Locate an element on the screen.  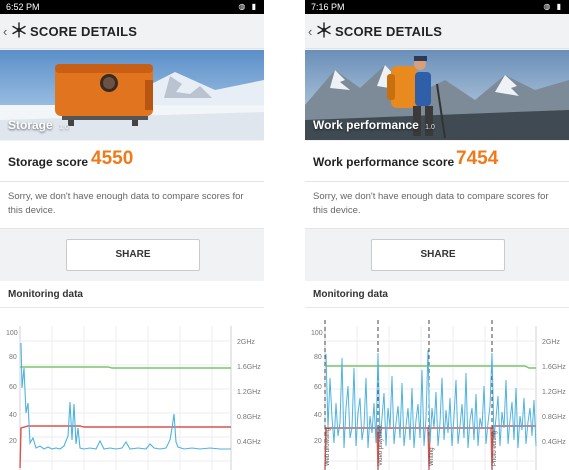
status-bar: 7:16 PM ◍ ▮ is located at coordinates (437, 7).